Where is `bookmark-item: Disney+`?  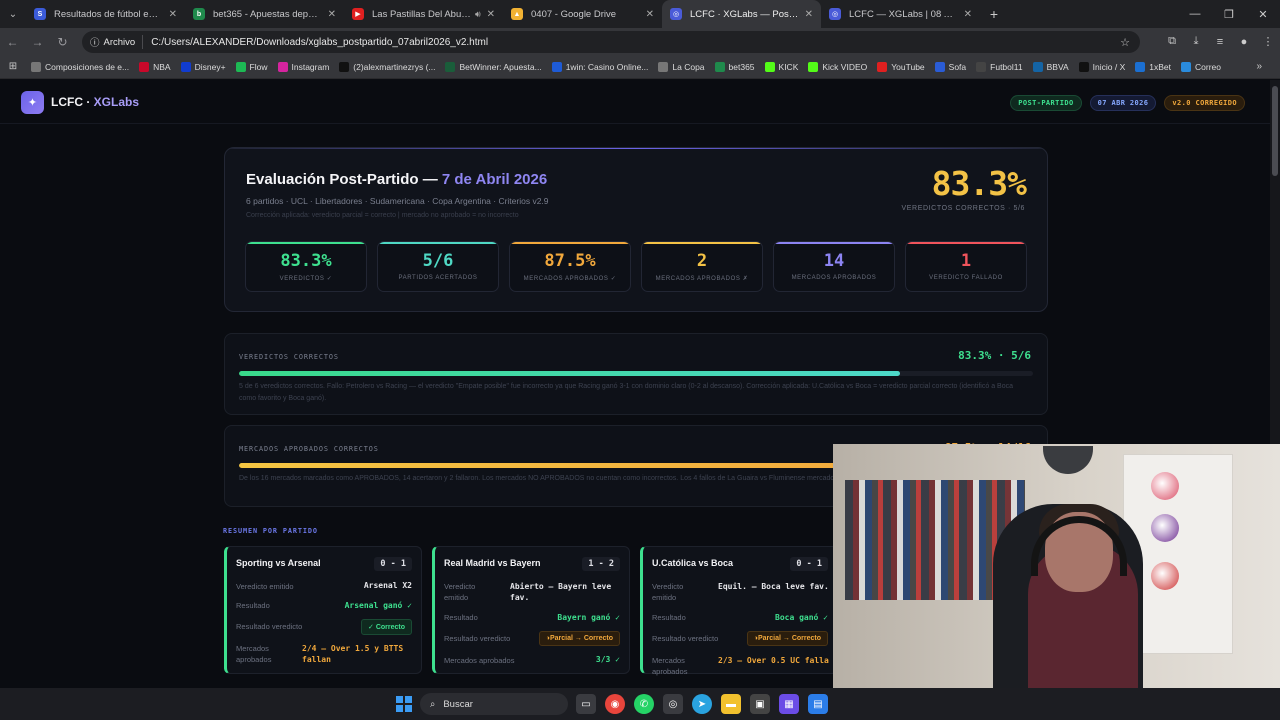 bookmark-item: Disney+ is located at coordinates (203, 66).